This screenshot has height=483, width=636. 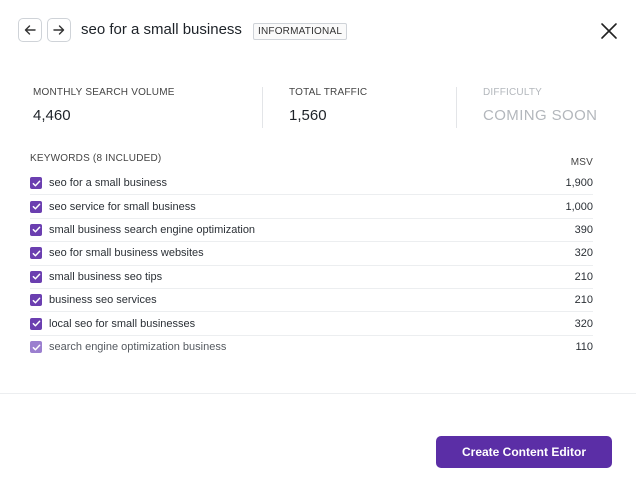 I want to click on keyword-title: seo for a small business, so click(x=161, y=29).